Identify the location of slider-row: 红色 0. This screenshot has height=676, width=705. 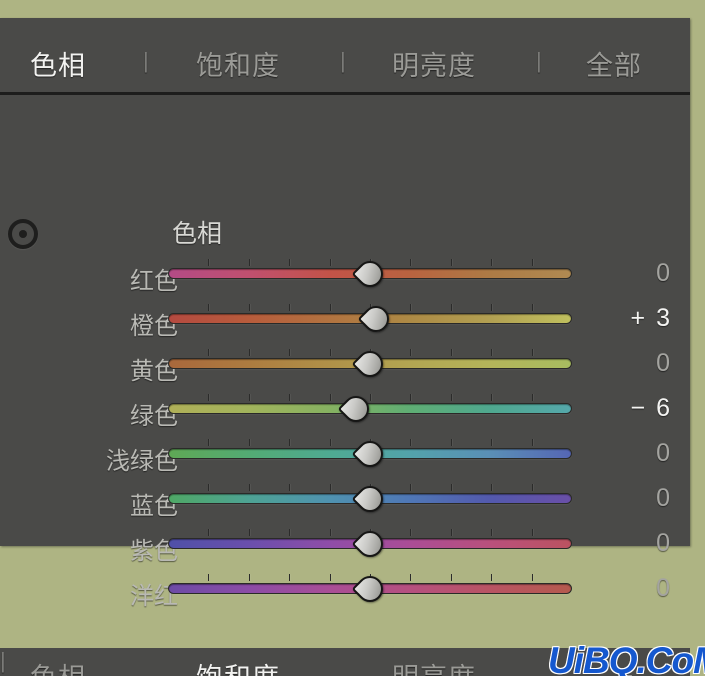
(345, 278).